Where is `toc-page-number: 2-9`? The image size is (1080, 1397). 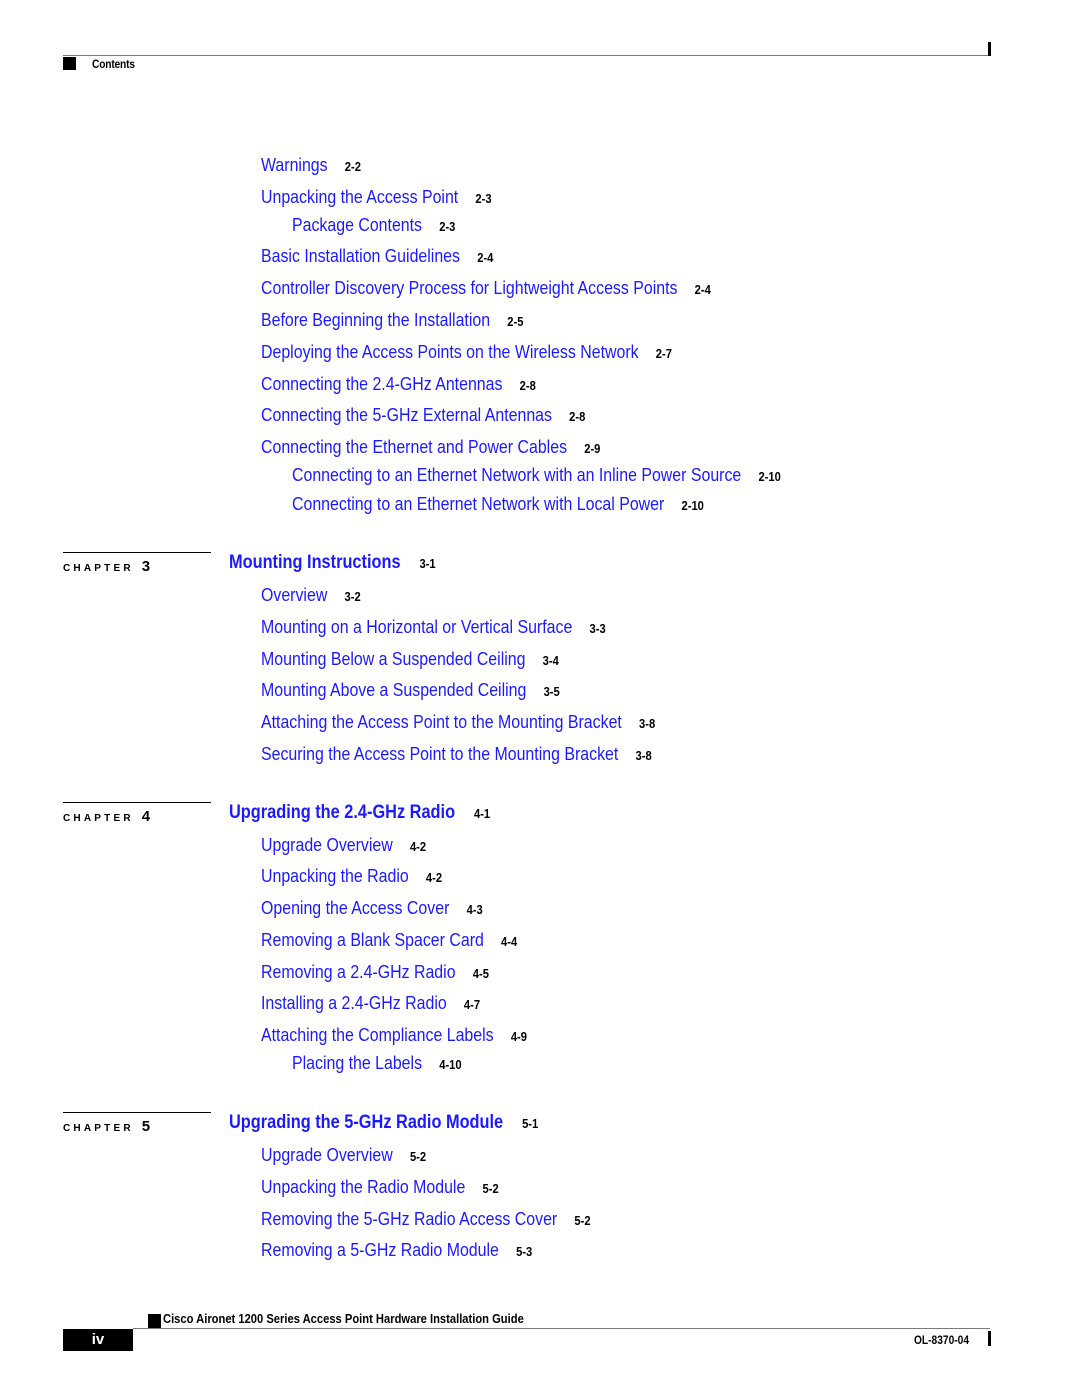 toc-page-number: 2-9 is located at coordinates (592, 448).